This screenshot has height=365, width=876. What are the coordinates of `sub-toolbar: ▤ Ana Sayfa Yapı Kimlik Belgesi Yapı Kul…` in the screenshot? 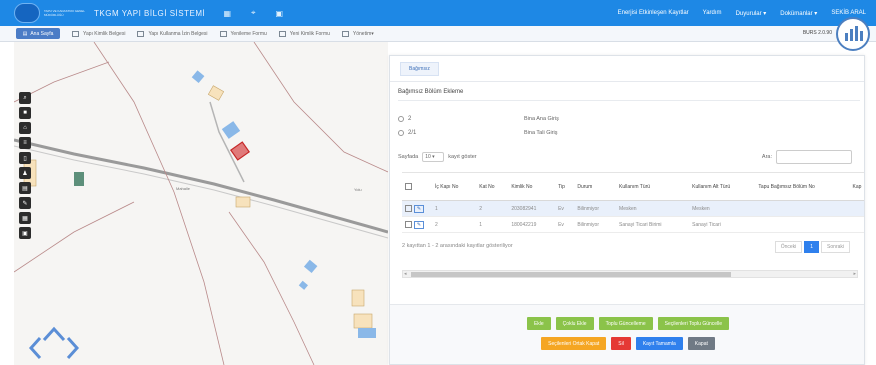 It's located at (438, 34).